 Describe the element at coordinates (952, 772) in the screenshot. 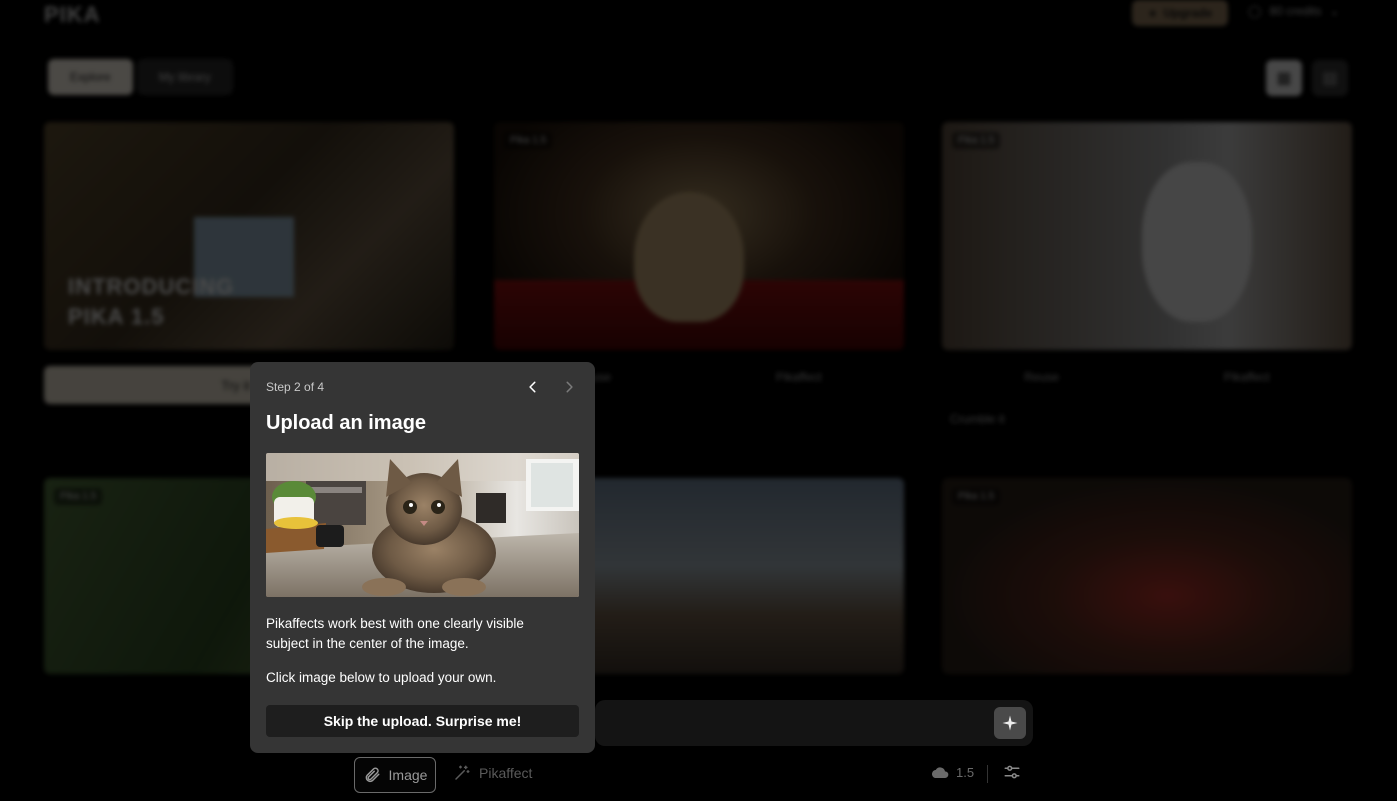

I see `model-selector: 1.5` at that location.